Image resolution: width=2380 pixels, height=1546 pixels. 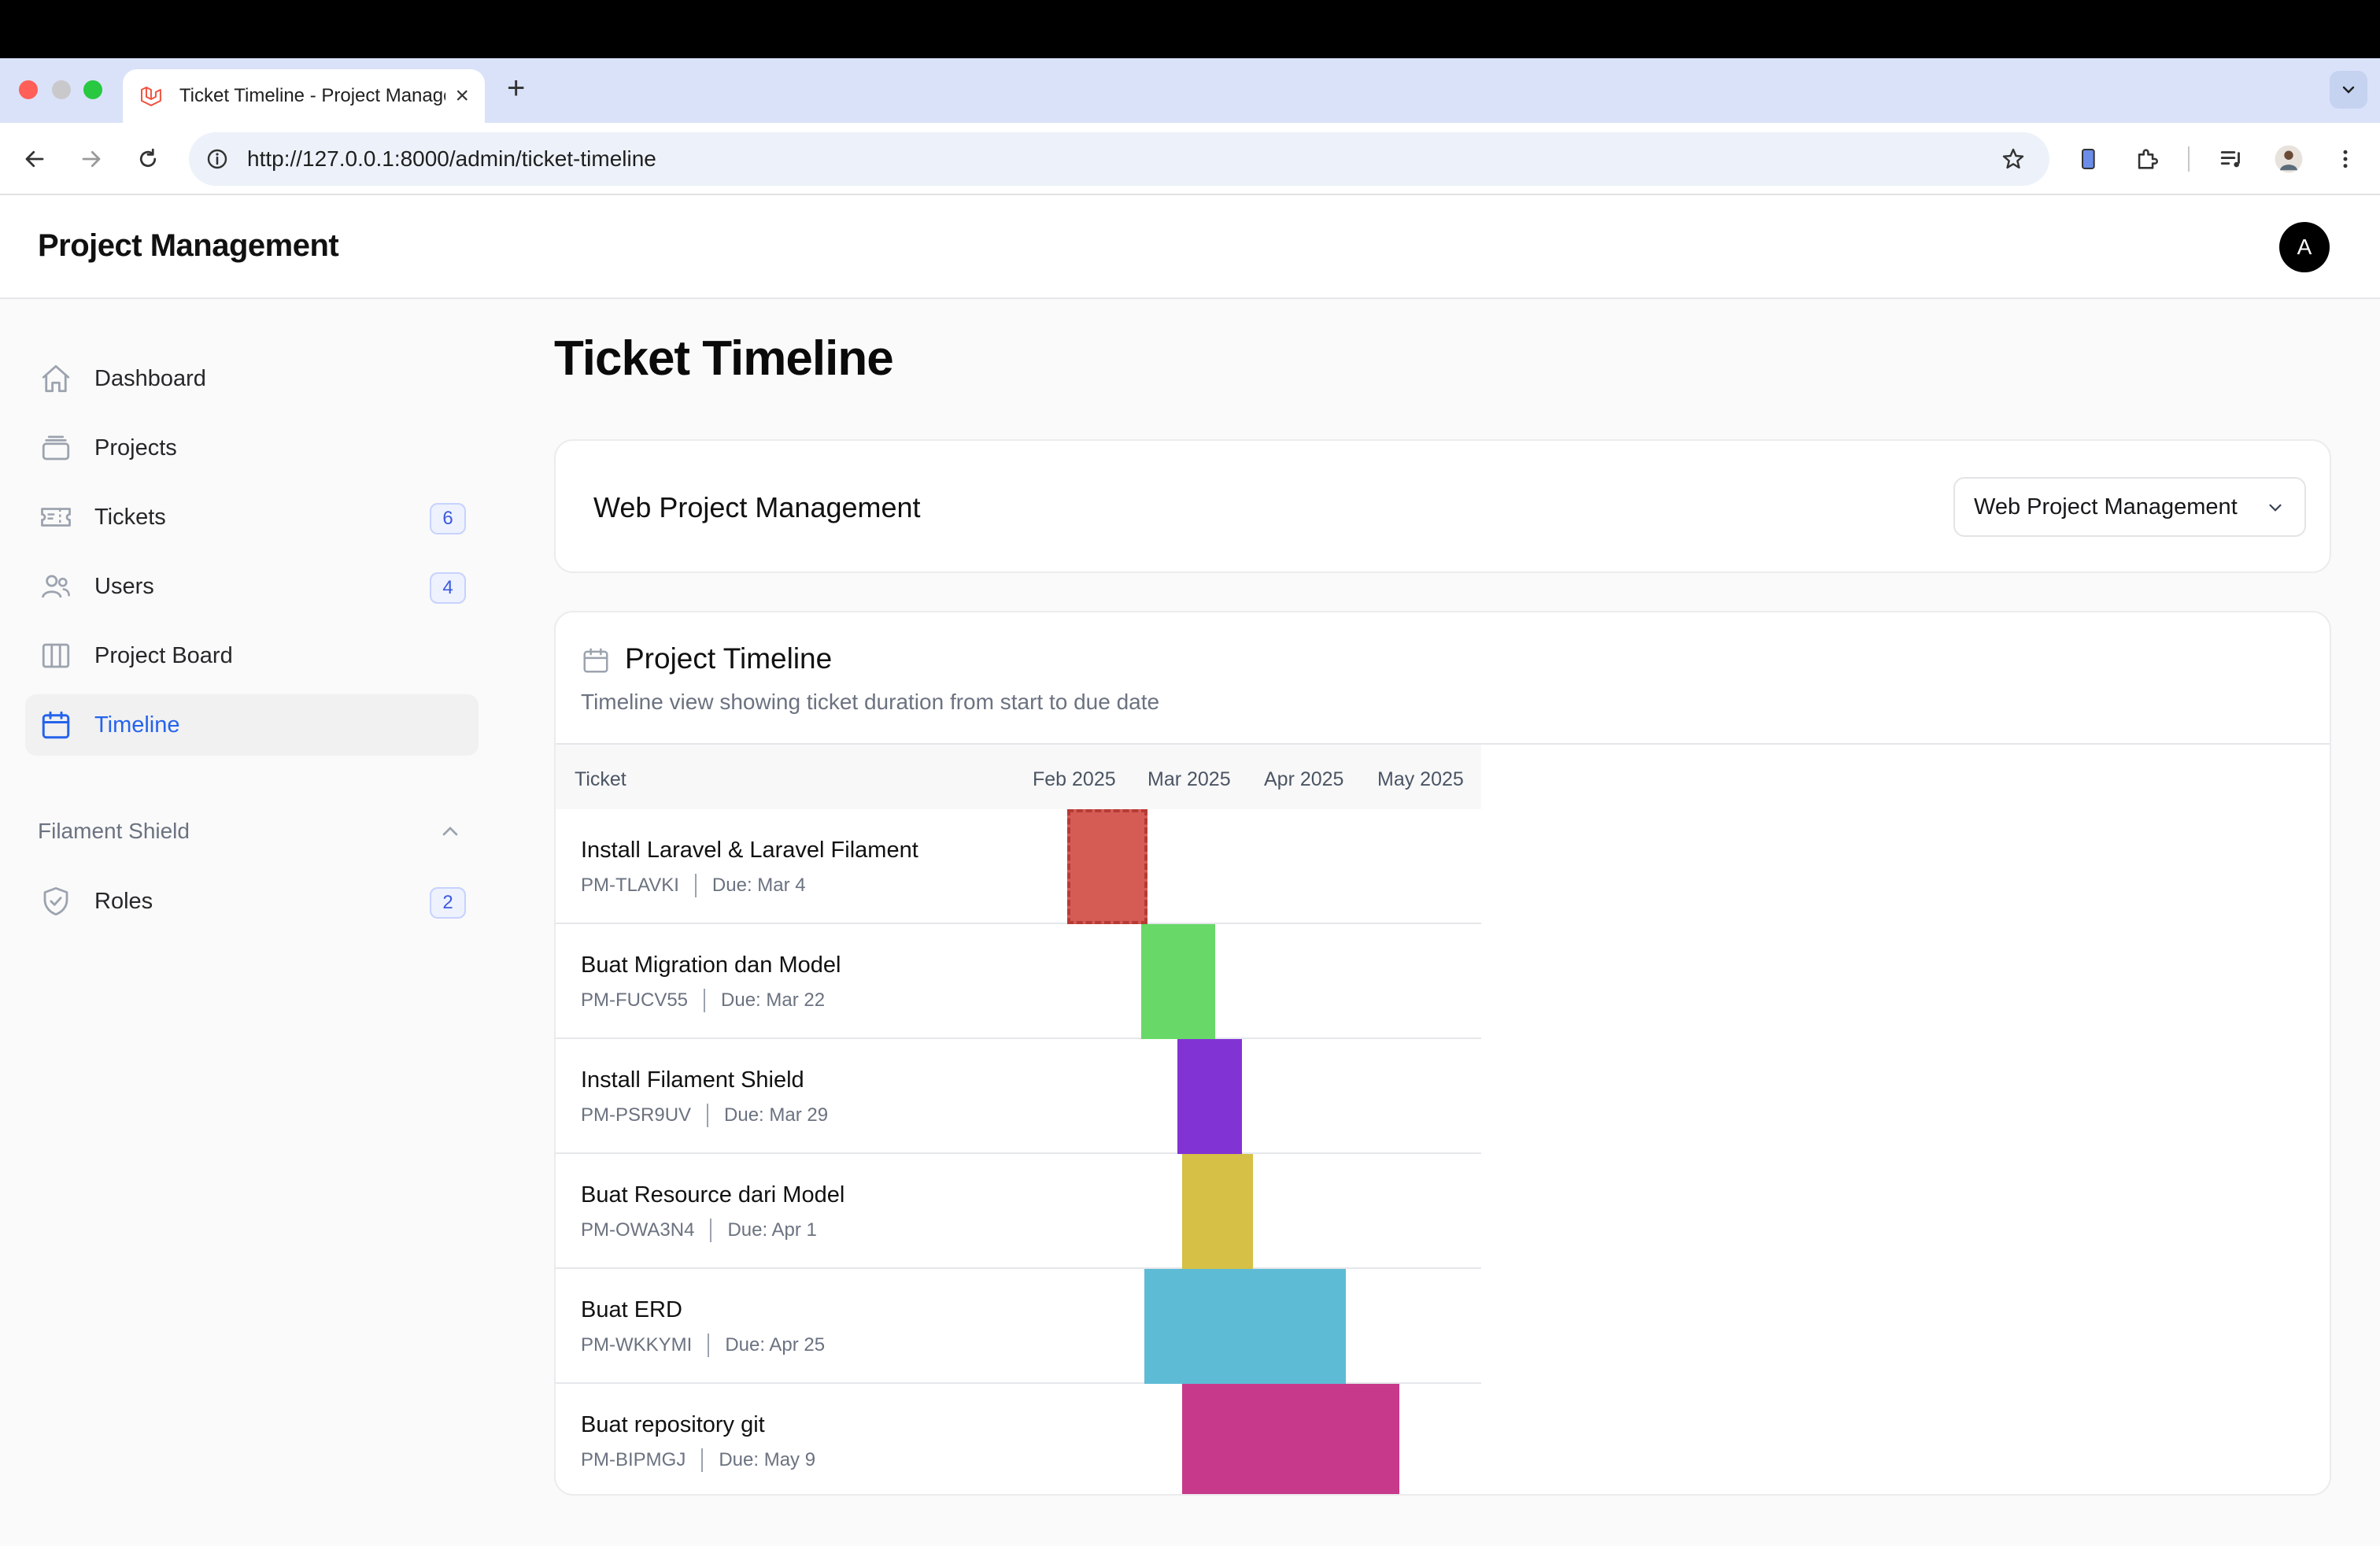 I want to click on ticket-code: PM-OWA3N4, so click(x=638, y=1230).